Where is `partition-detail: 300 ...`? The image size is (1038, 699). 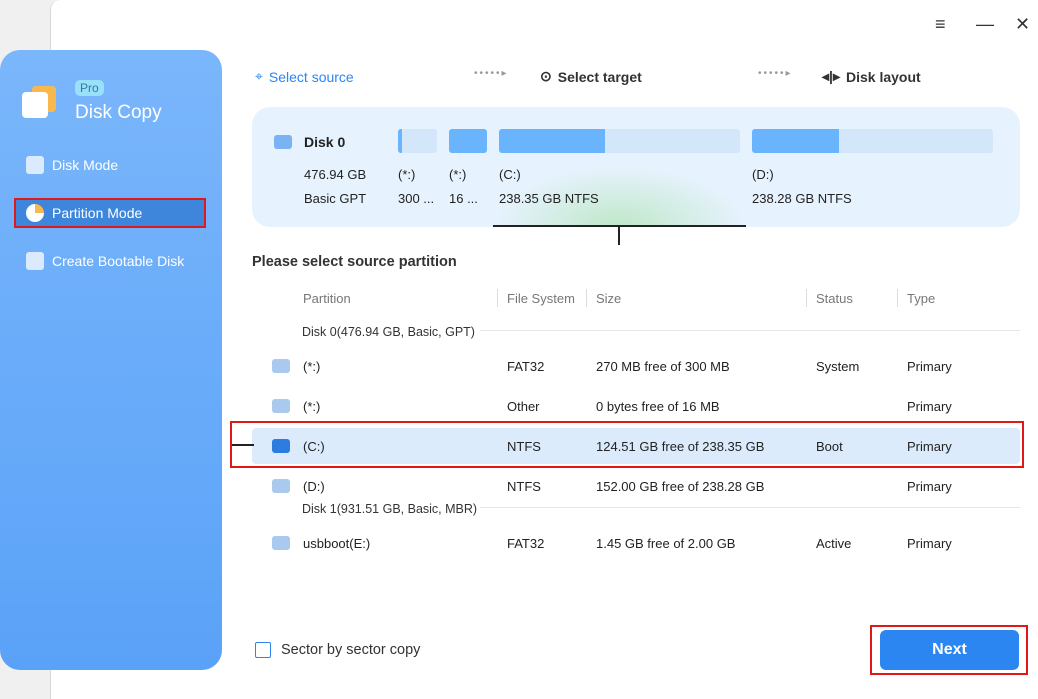 partition-detail: 300 ... is located at coordinates (416, 198).